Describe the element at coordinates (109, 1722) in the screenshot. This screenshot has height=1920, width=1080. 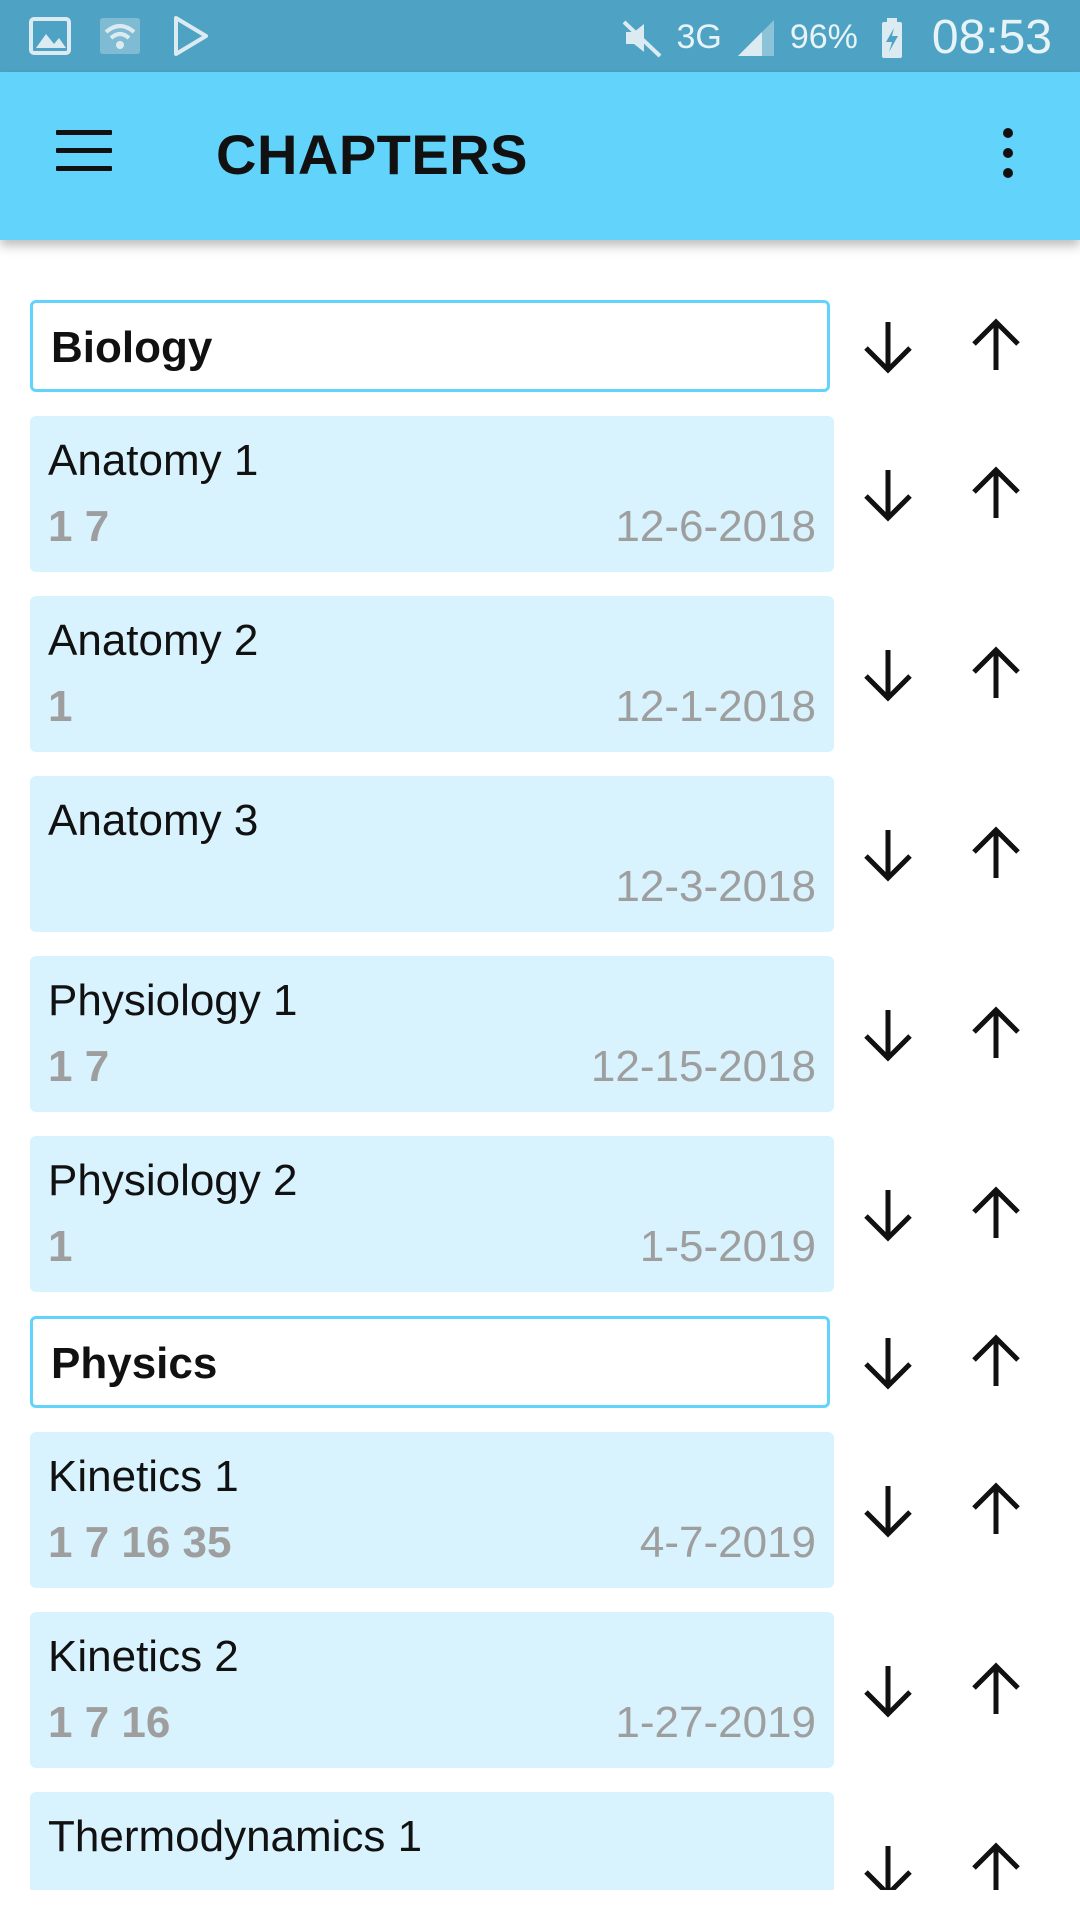
I see `chapter-numbers: 1 7 16` at that location.